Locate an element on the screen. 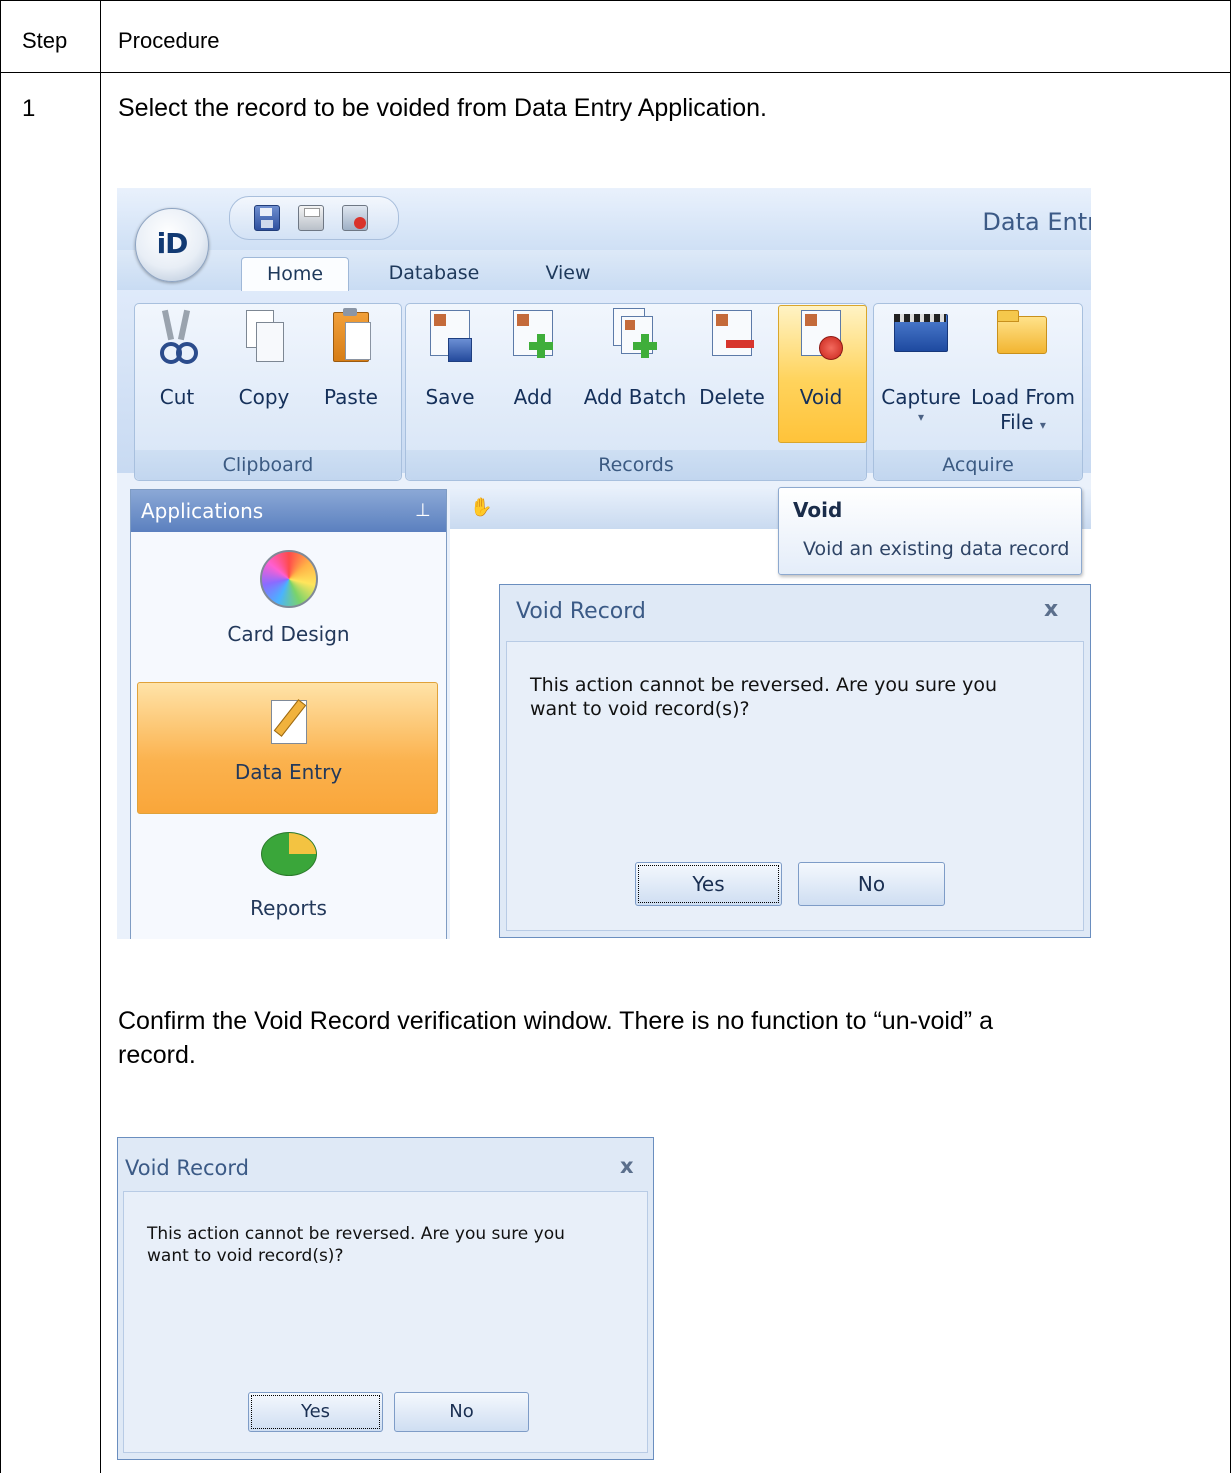 The image size is (1232, 1473). app-title: Data Entr is located at coordinates (1036, 222).